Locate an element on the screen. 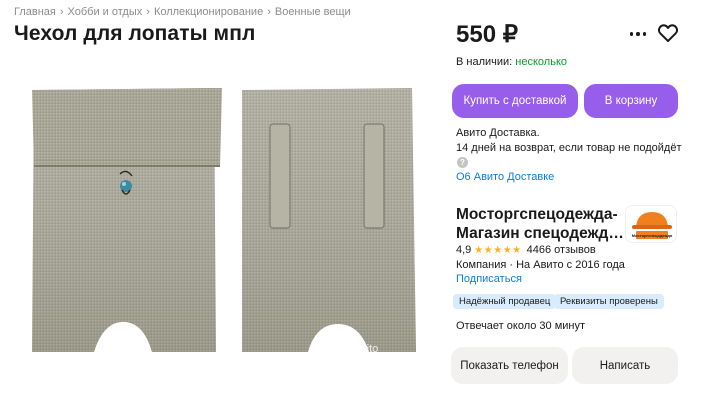  breadcrumb-collecting: Коллекционирование is located at coordinates (208, 12).